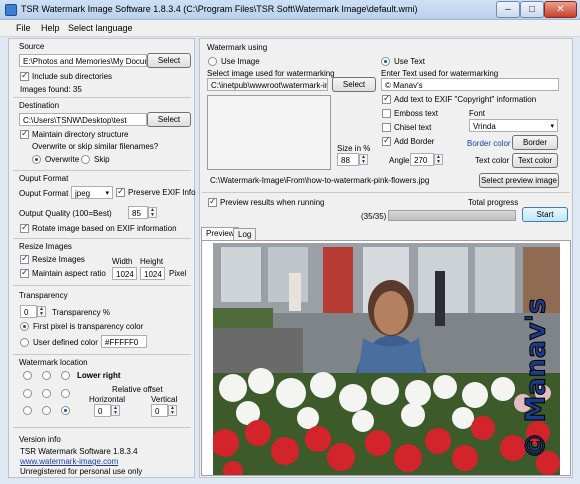 This screenshot has width=580, height=484. I want to click on location-middle-left-radio, so click(27, 393).